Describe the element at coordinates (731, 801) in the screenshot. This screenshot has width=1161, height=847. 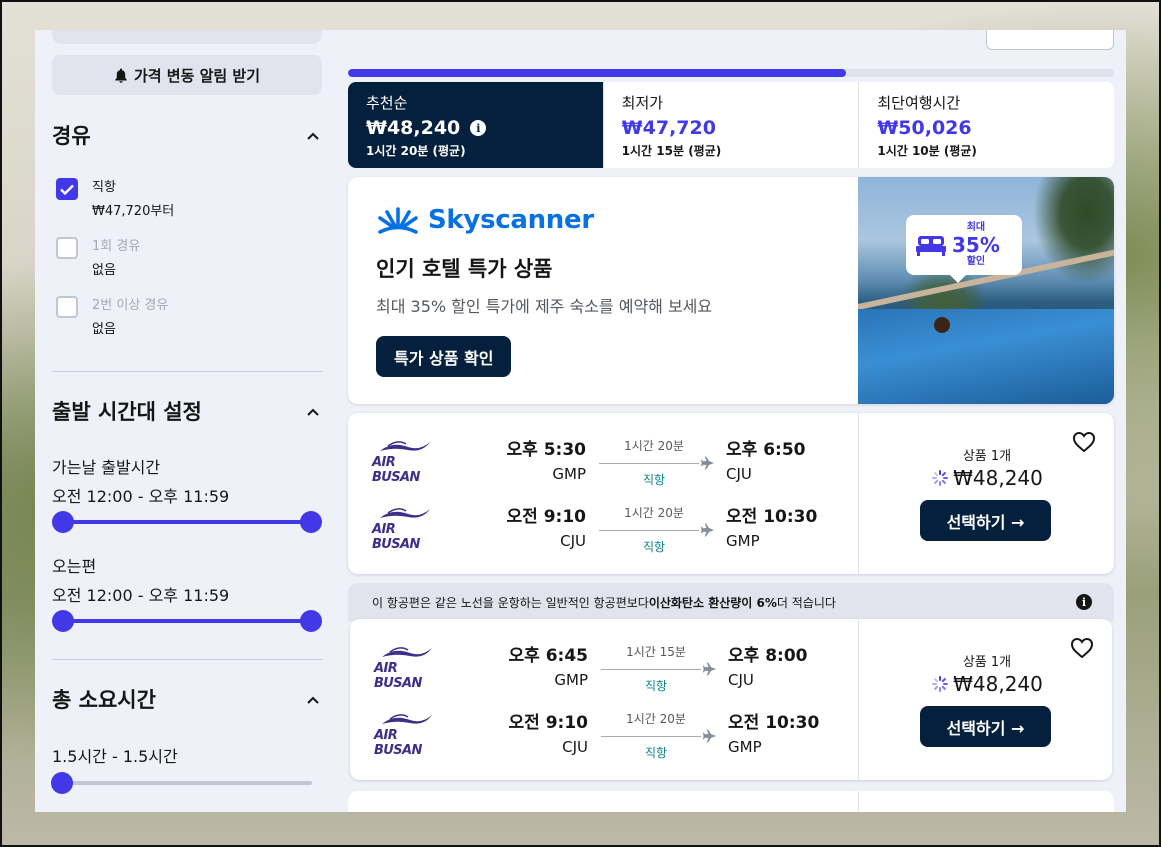
I see `flight-result-card-partial` at that location.